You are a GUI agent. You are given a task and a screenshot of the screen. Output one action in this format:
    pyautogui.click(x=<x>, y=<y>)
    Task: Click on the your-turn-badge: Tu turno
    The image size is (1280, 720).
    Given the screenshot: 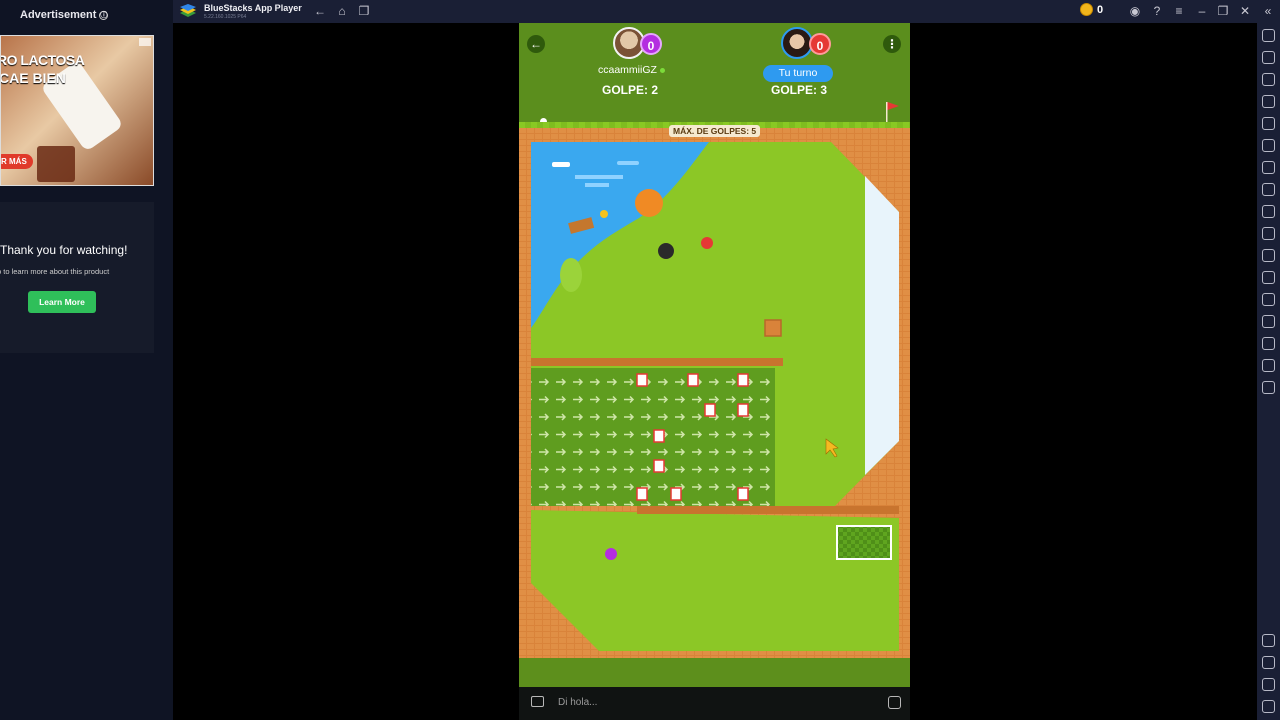 What is the action you would take?
    pyautogui.click(x=798, y=73)
    